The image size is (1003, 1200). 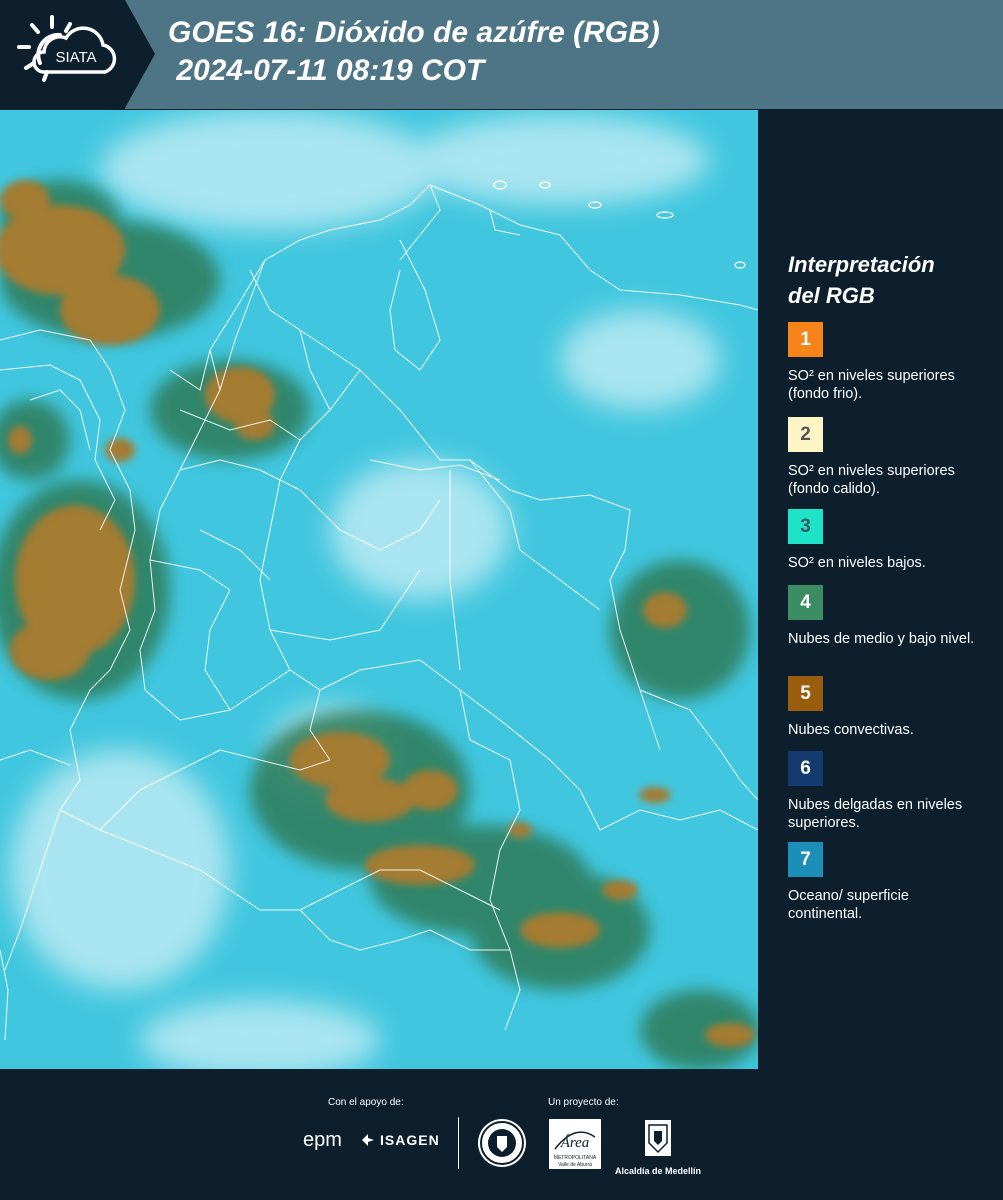 I want to click on legend-swatch-1: 1, so click(x=805, y=339).